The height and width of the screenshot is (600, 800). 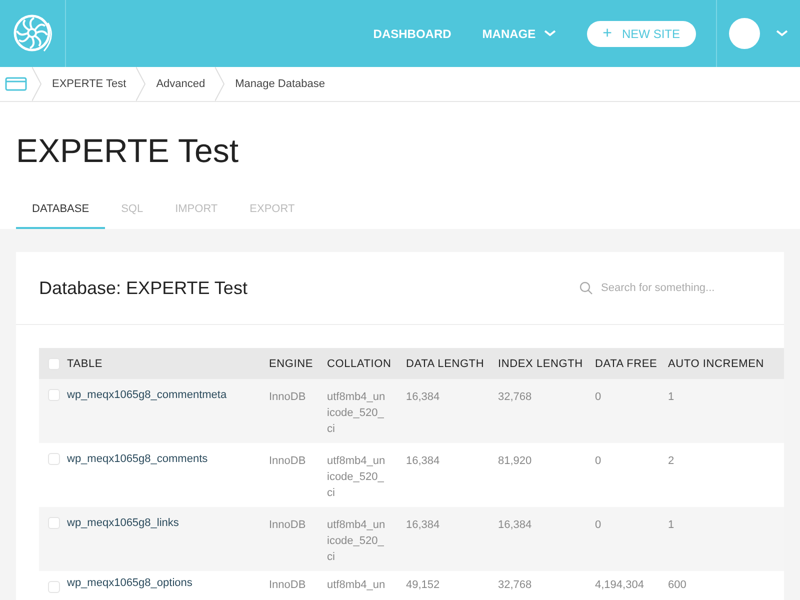 I want to click on table-name-link: wp_meqx1065g8_comments, so click(x=168, y=454).